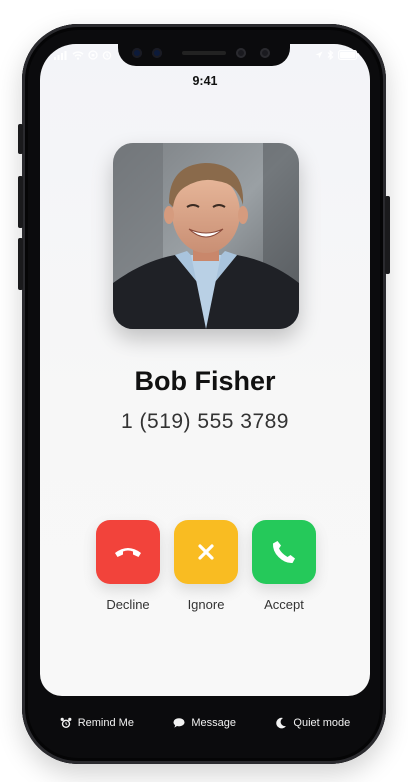  What do you see at coordinates (93, 55) in the screenshot?
I see `rotation-lock-icon` at bounding box center [93, 55].